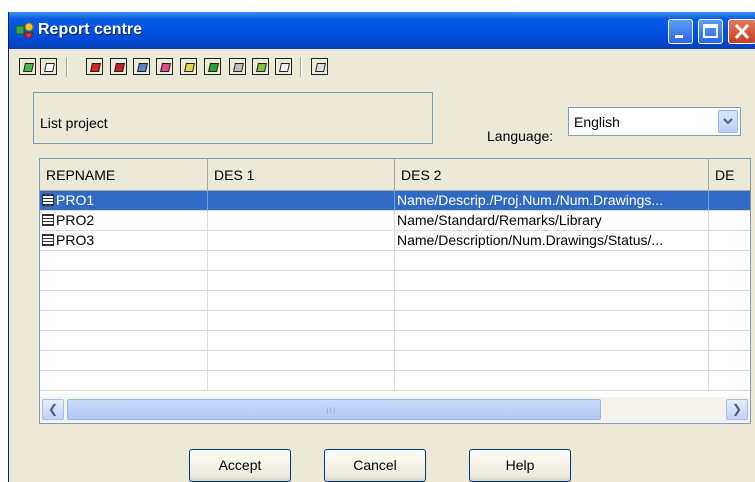 Image resolution: width=755 pixels, height=482 pixels. I want to click on help-label: Help, so click(520, 465).